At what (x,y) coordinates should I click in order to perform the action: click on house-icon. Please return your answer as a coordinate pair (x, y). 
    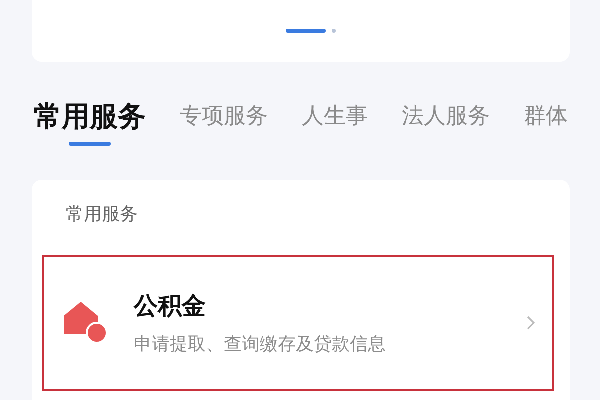
    Looking at the image, I should click on (86, 323).